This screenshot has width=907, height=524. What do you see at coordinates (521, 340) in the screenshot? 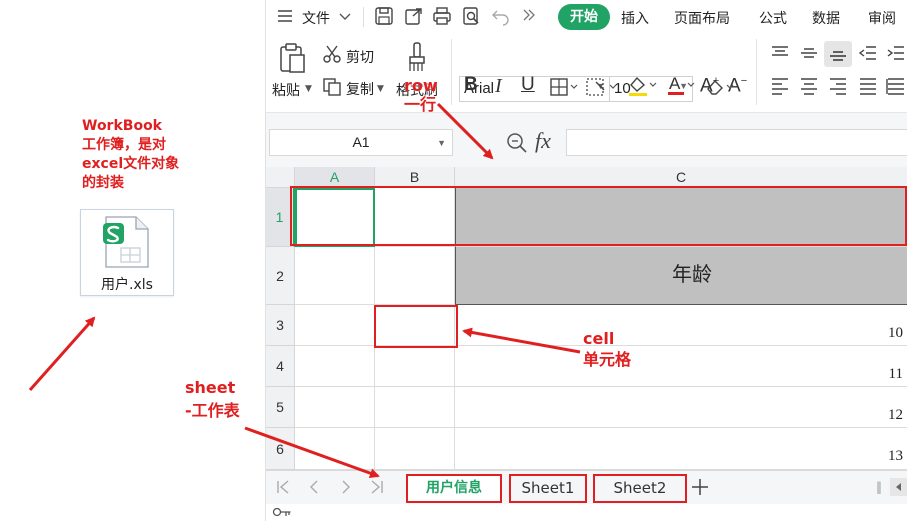
I see `cell-arrow` at bounding box center [521, 340].